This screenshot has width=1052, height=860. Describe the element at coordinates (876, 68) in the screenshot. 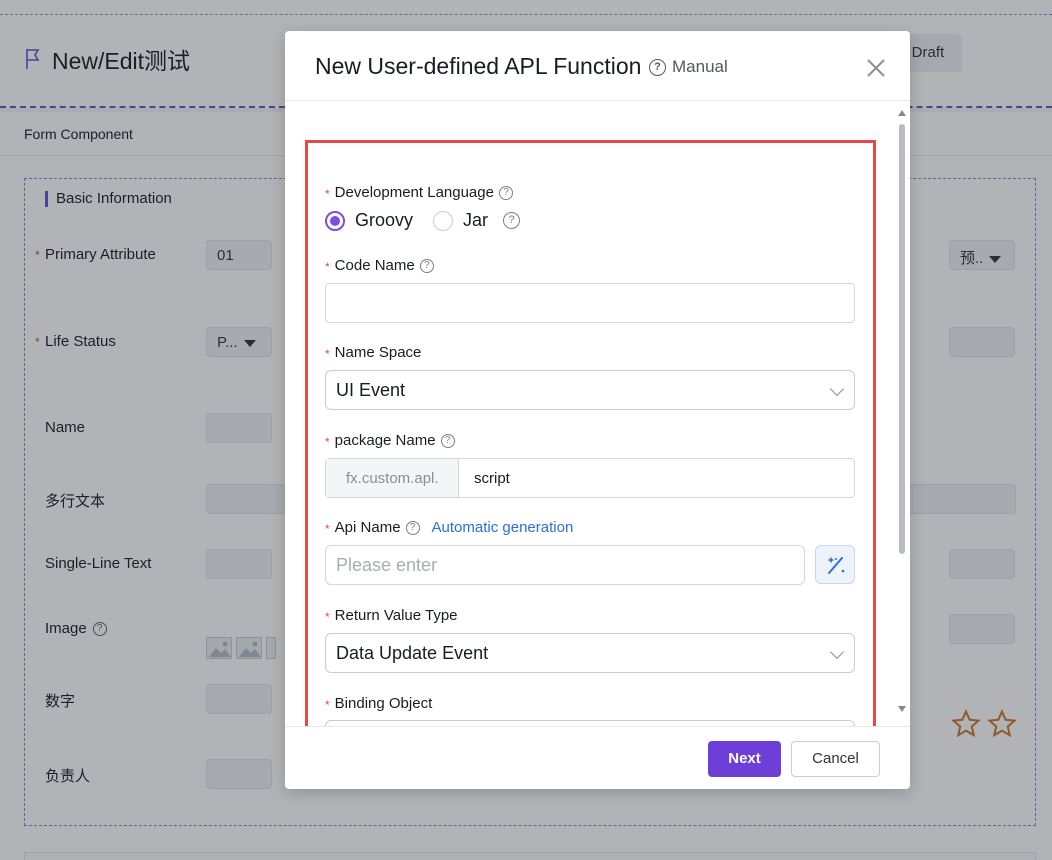

I see `close-icon` at that location.